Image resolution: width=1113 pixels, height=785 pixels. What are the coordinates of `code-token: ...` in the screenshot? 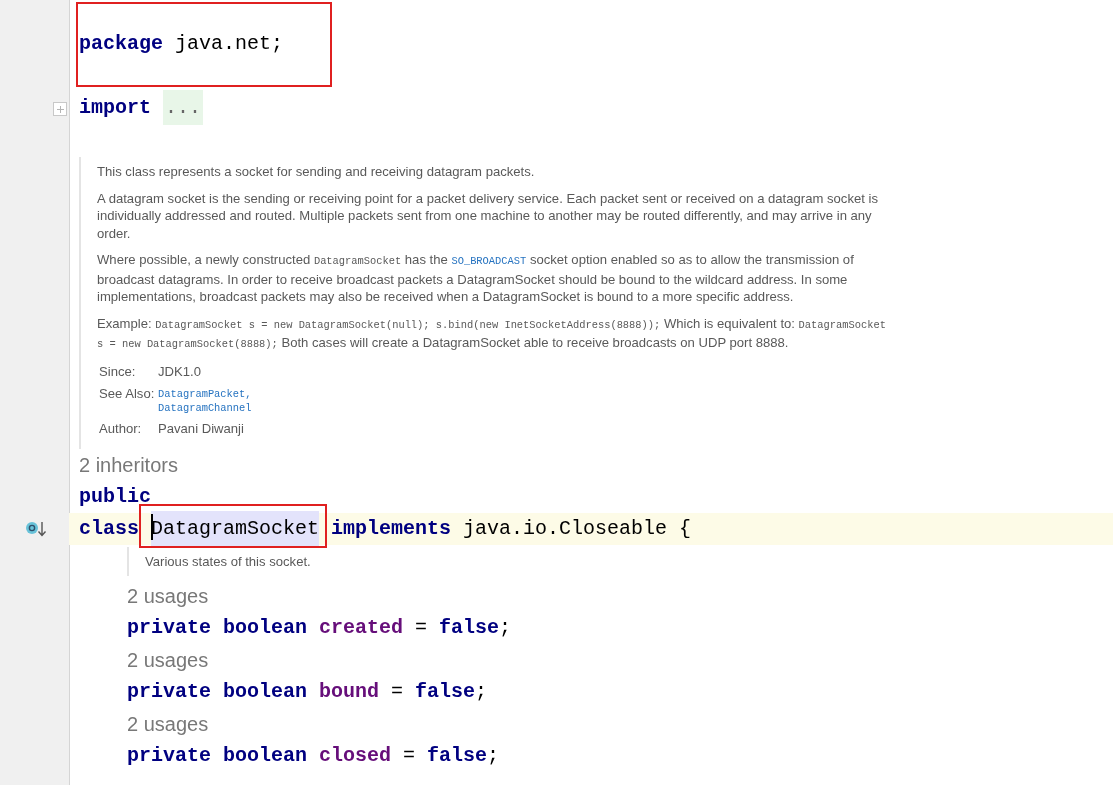 It's located at (183, 107).